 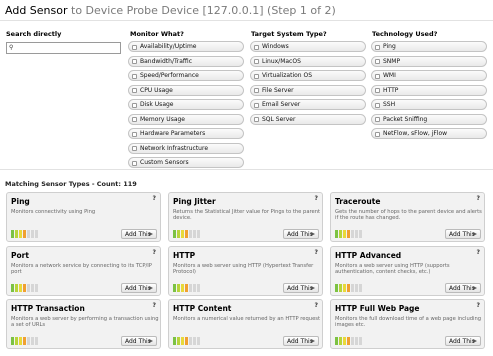 What do you see at coordinates (308, 46) in the screenshot?
I see `target-filter-option: Windows` at bounding box center [308, 46].